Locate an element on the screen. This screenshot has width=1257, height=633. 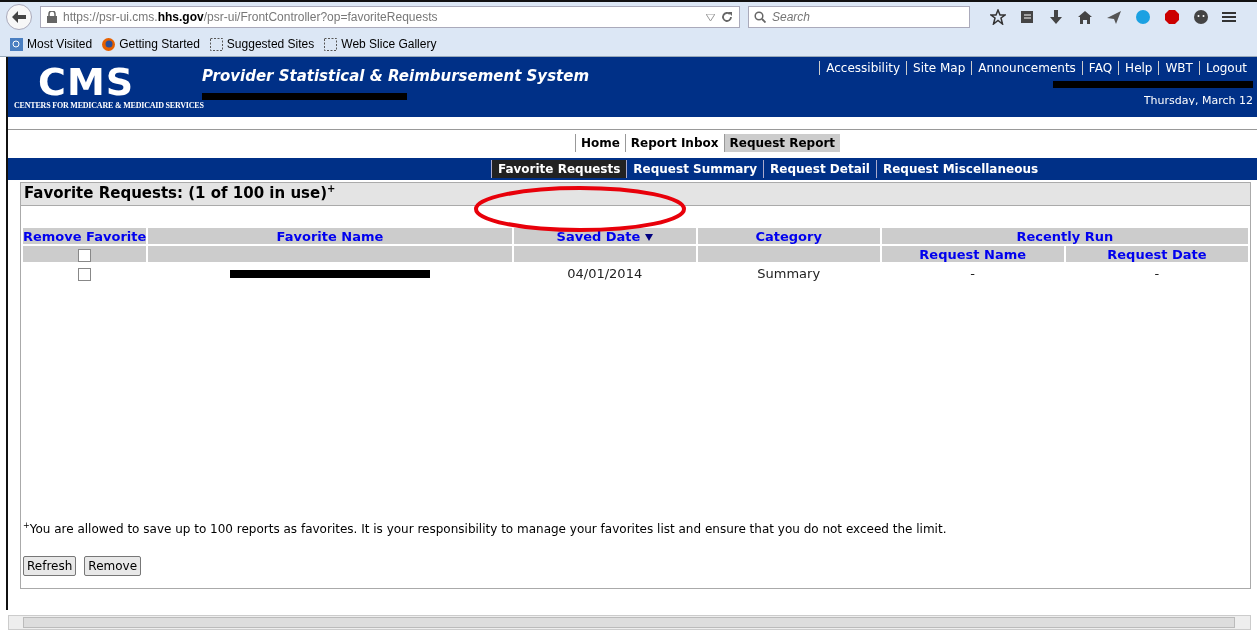
bookmark-link: Web Slice Gallery is located at coordinates (389, 44).